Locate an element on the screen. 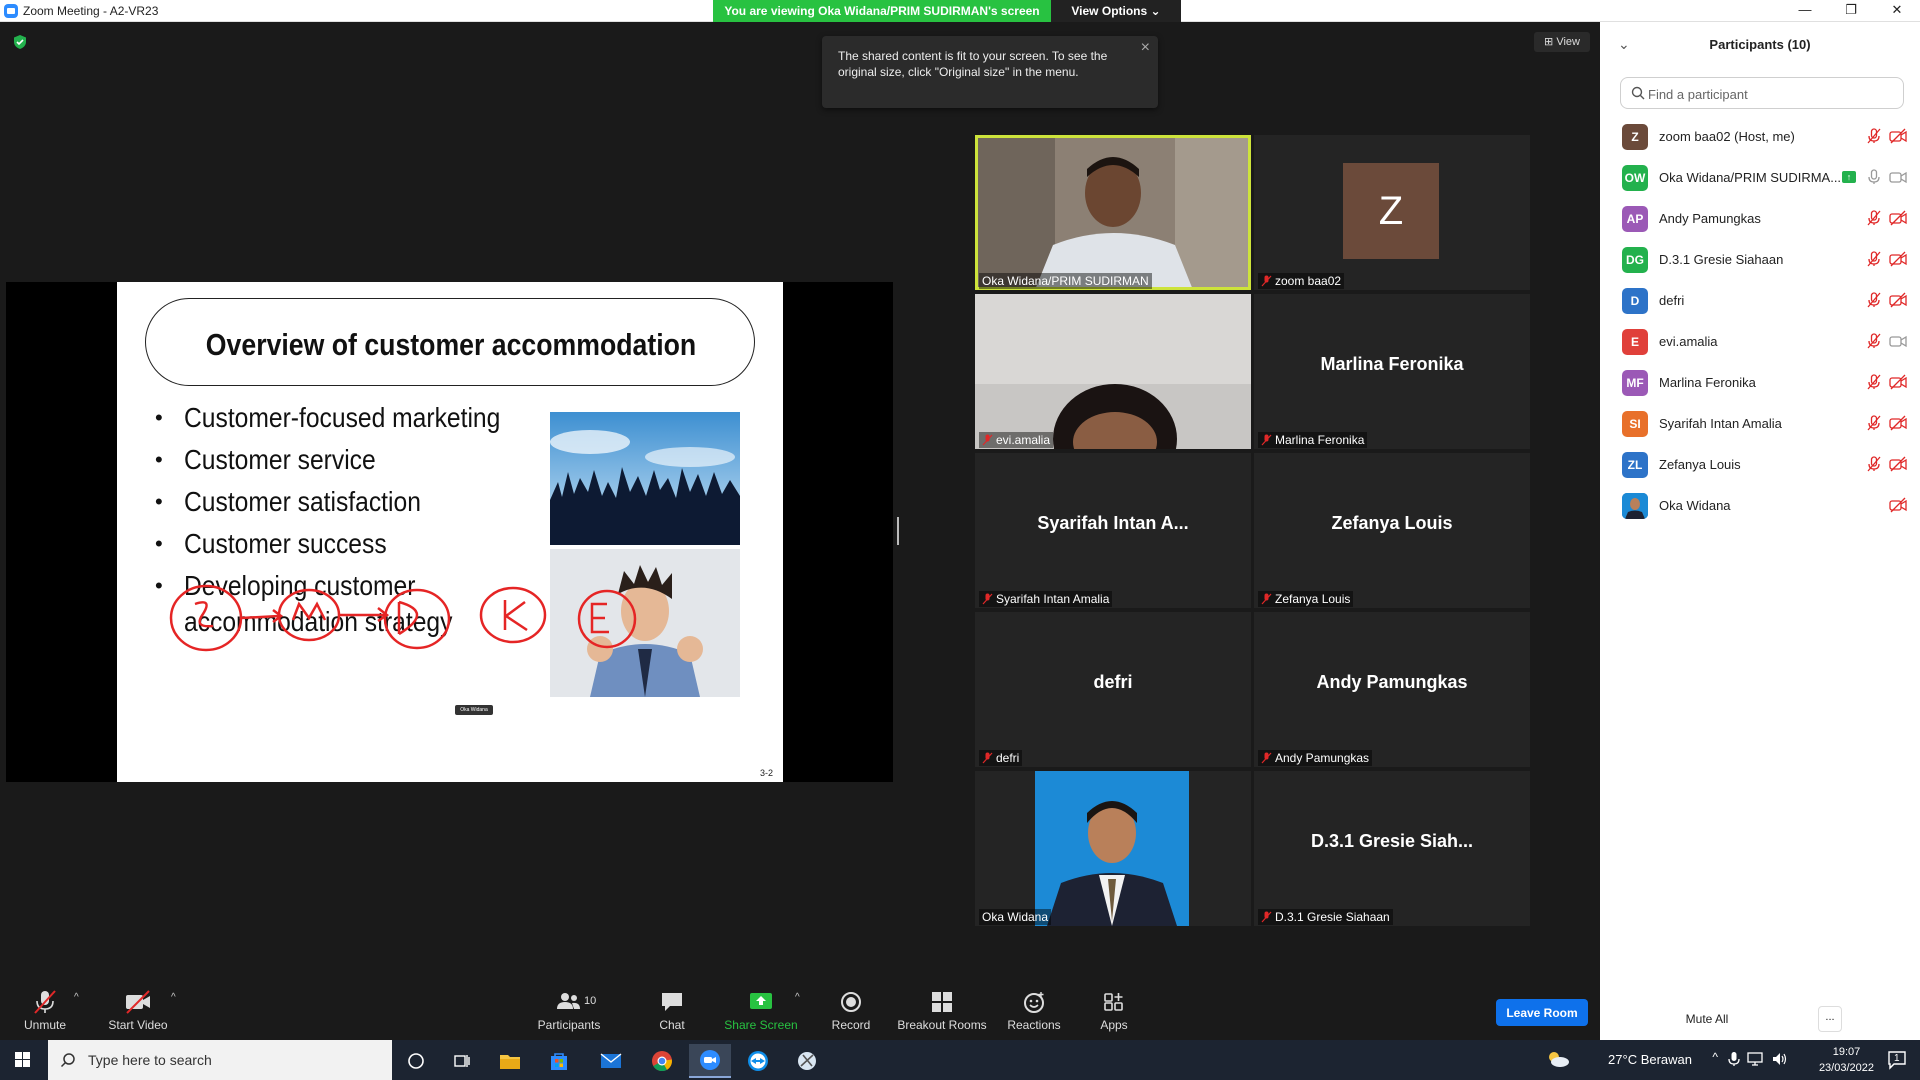 This screenshot has width=1920, height=1080. participant-name: Andy Pamungkas is located at coordinates (1710, 218).